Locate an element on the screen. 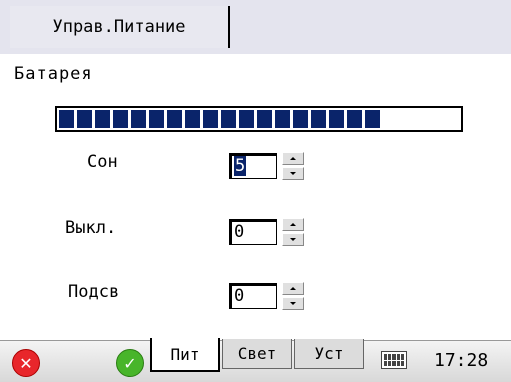 This screenshot has height=382, width=511. title-bar: Управ.Питание is located at coordinates (255, 27).